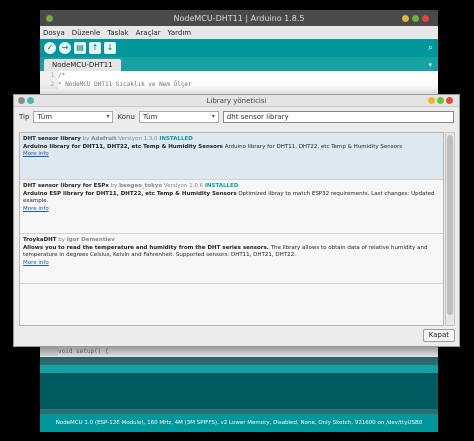 The image size is (474, 441). Describe the element at coordinates (95, 48) in the screenshot. I see `open-sketch-icon: ↑` at that location.